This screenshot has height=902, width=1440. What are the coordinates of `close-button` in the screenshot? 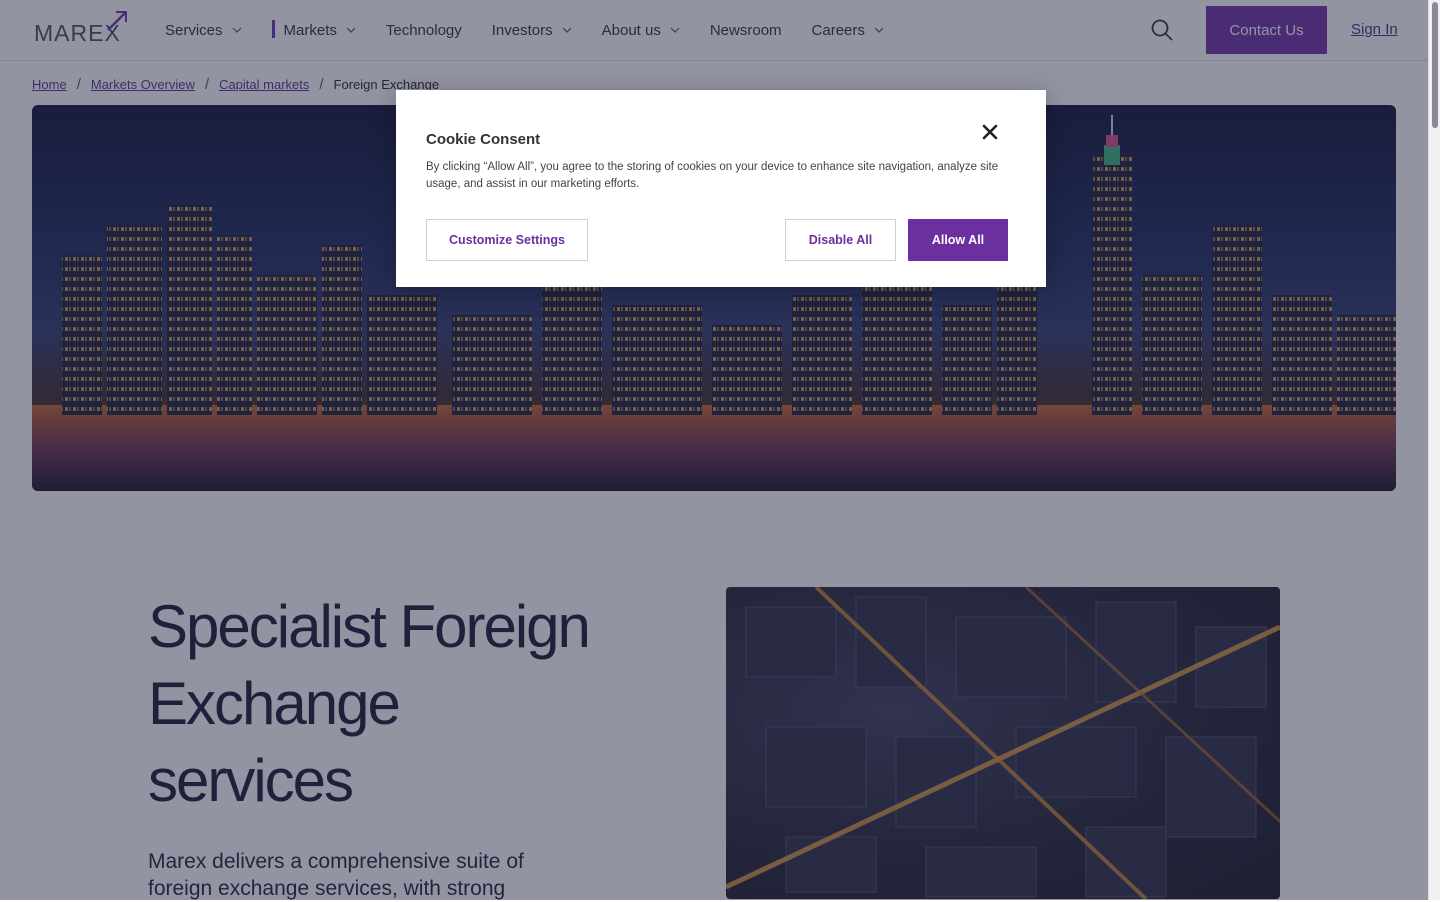 It's located at (990, 132).